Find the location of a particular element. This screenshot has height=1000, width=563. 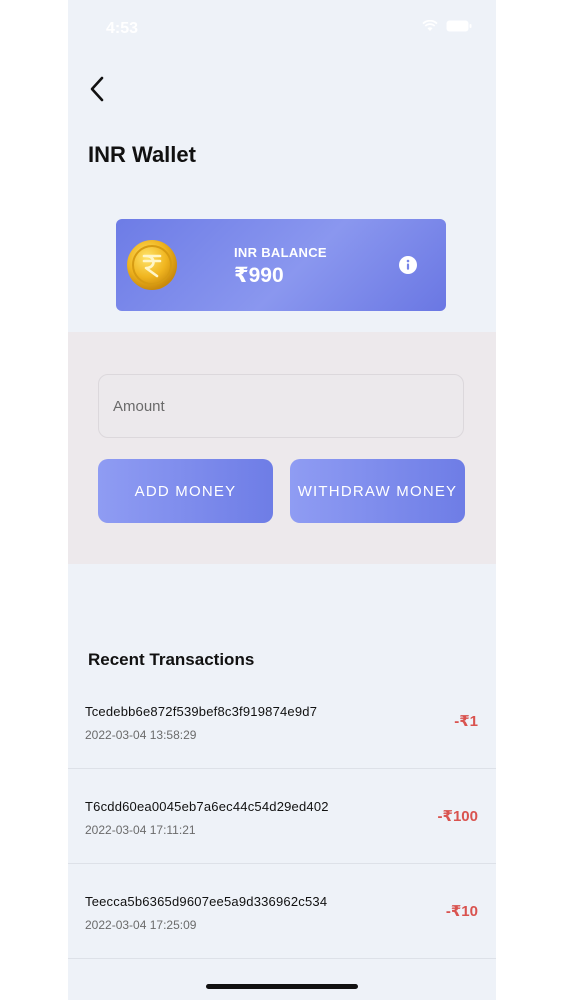

transaction-amount: -₹10 is located at coordinates (461, 911).